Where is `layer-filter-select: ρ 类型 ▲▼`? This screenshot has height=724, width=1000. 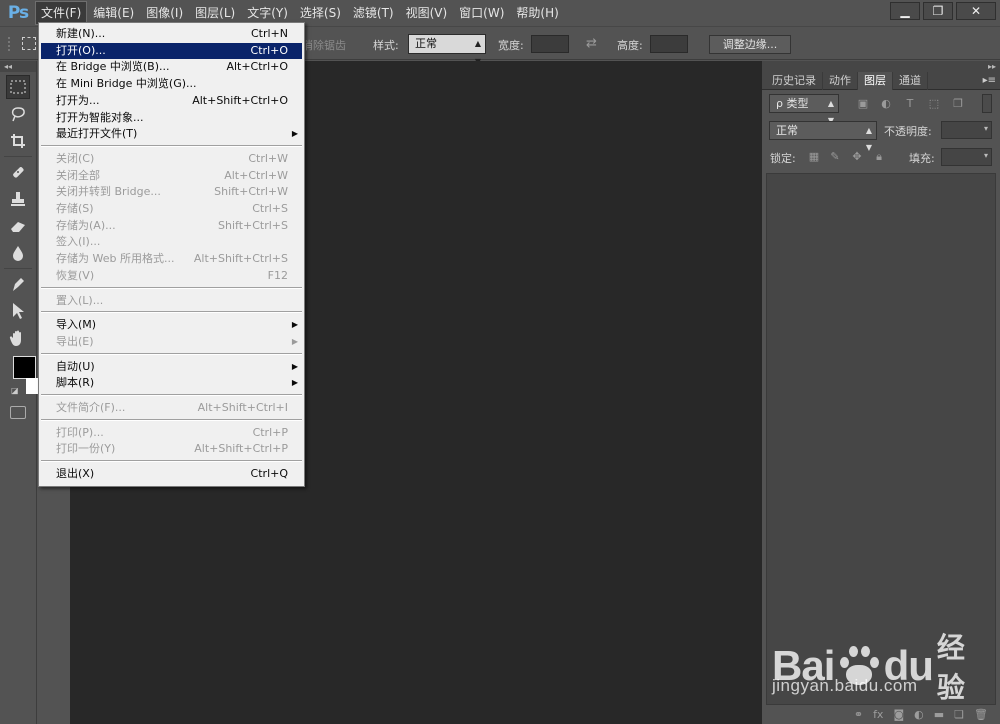
layer-filter-select: ρ 类型 ▲▼ is located at coordinates (804, 109).